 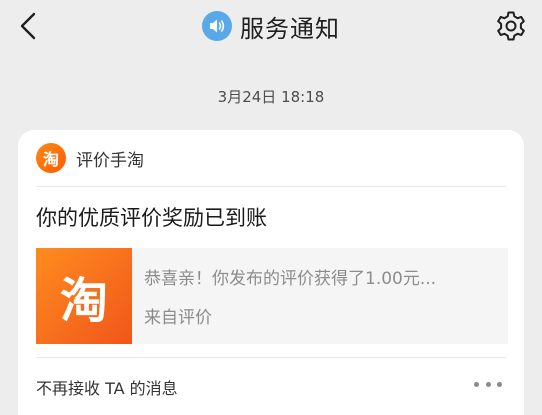 I want to click on service-name: 评价手淘, so click(x=110, y=160).